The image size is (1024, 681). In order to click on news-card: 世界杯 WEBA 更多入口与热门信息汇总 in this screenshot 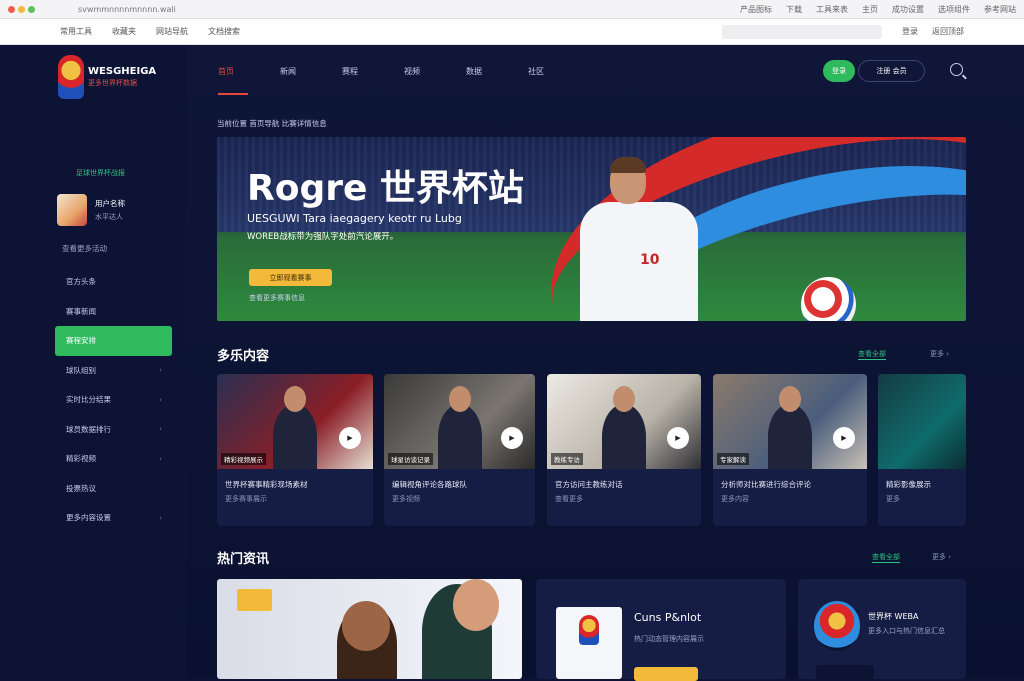, I will do `click(882, 629)`.